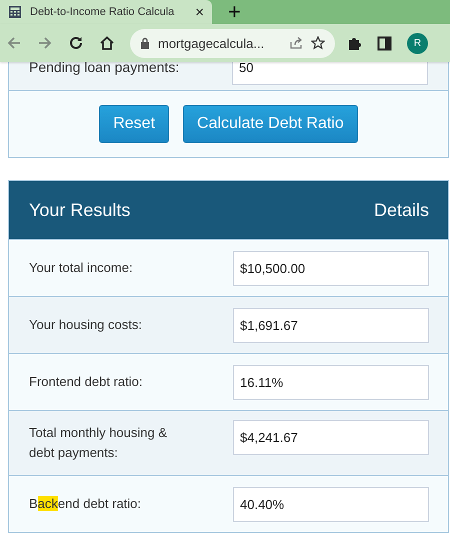  What do you see at coordinates (331, 268) in the screenshot?
I see `result-field: $10,500.00` at bounding box center [331, 268].